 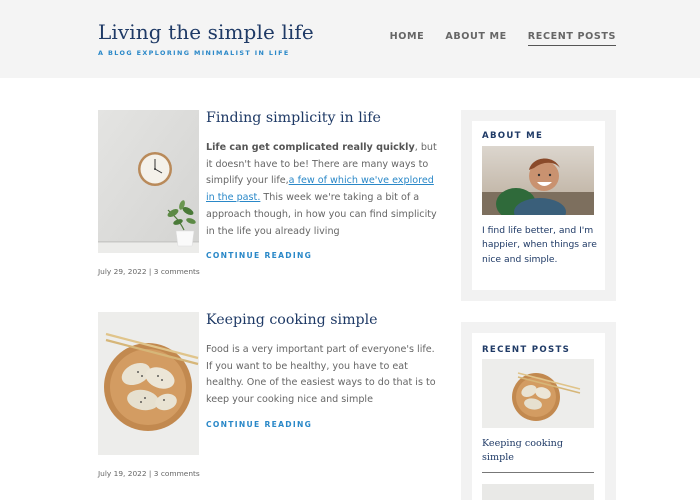 I want to click on laughing-person-photo-image, so click(x=538, y=180).